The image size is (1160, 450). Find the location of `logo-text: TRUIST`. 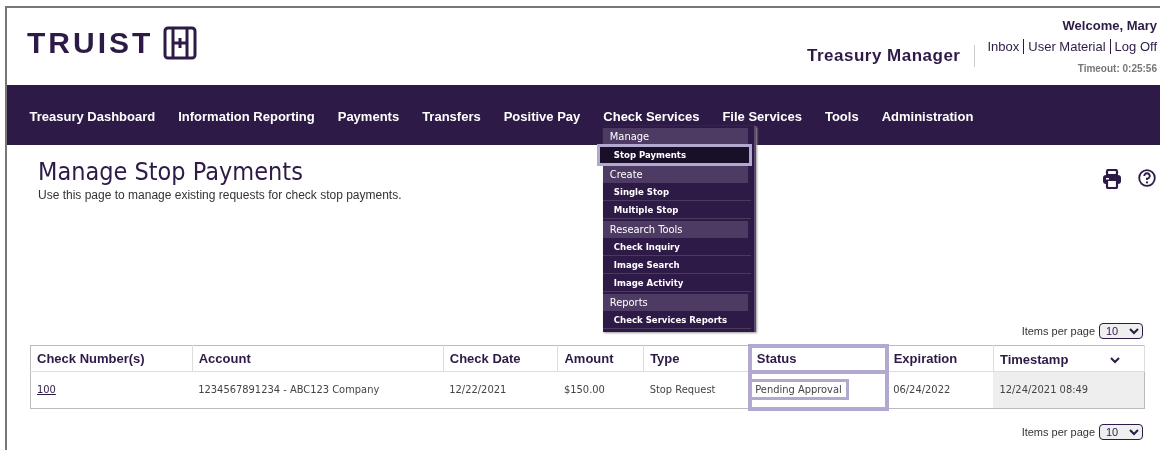

logo-text: TRUIST is located at coordinates (90, 43).